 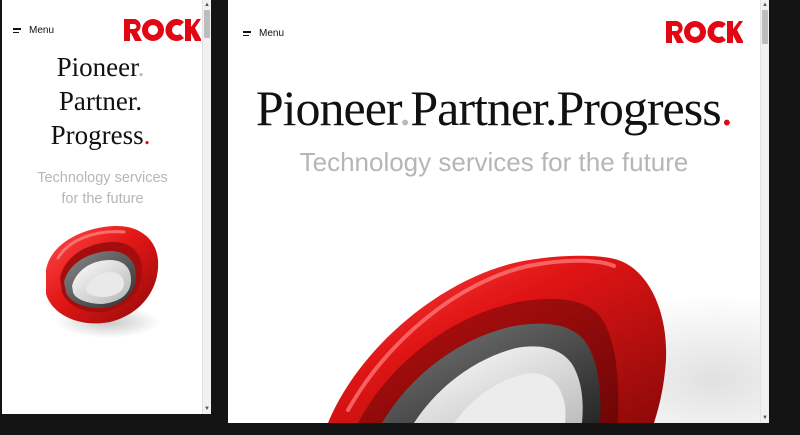 I want to click on headline-line-pioneer: Pioneer., so click(x=100, y=67).